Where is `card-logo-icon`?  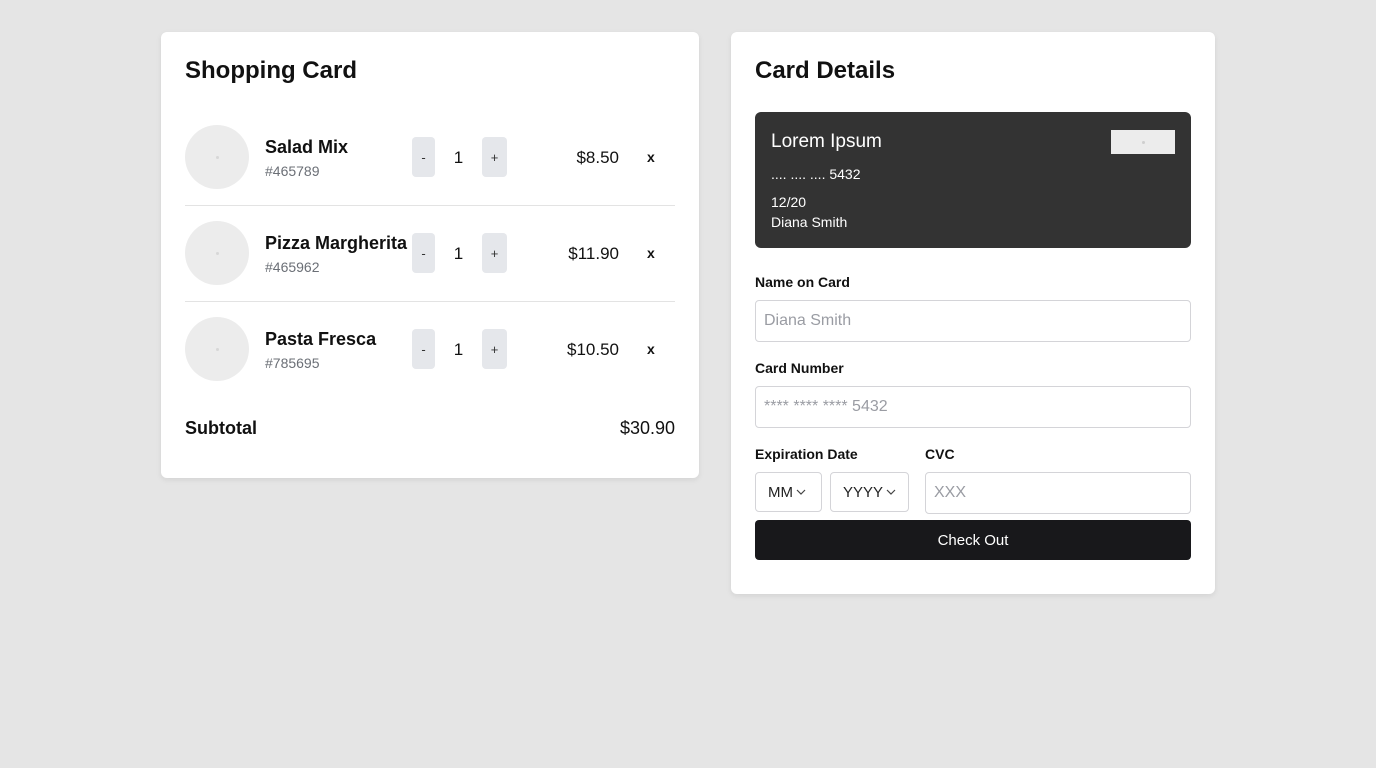 card-logo-icon is located at coordinates (1143, 142).